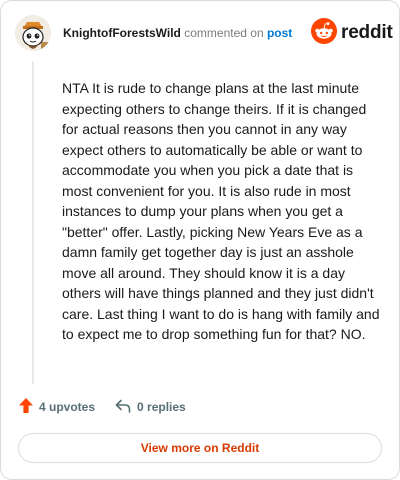 Image resolution: width=400 pixels, height=480 pixels. Describe the element at coordinates (123, 407) in the screenshot. I see `reply-icon` at that location.